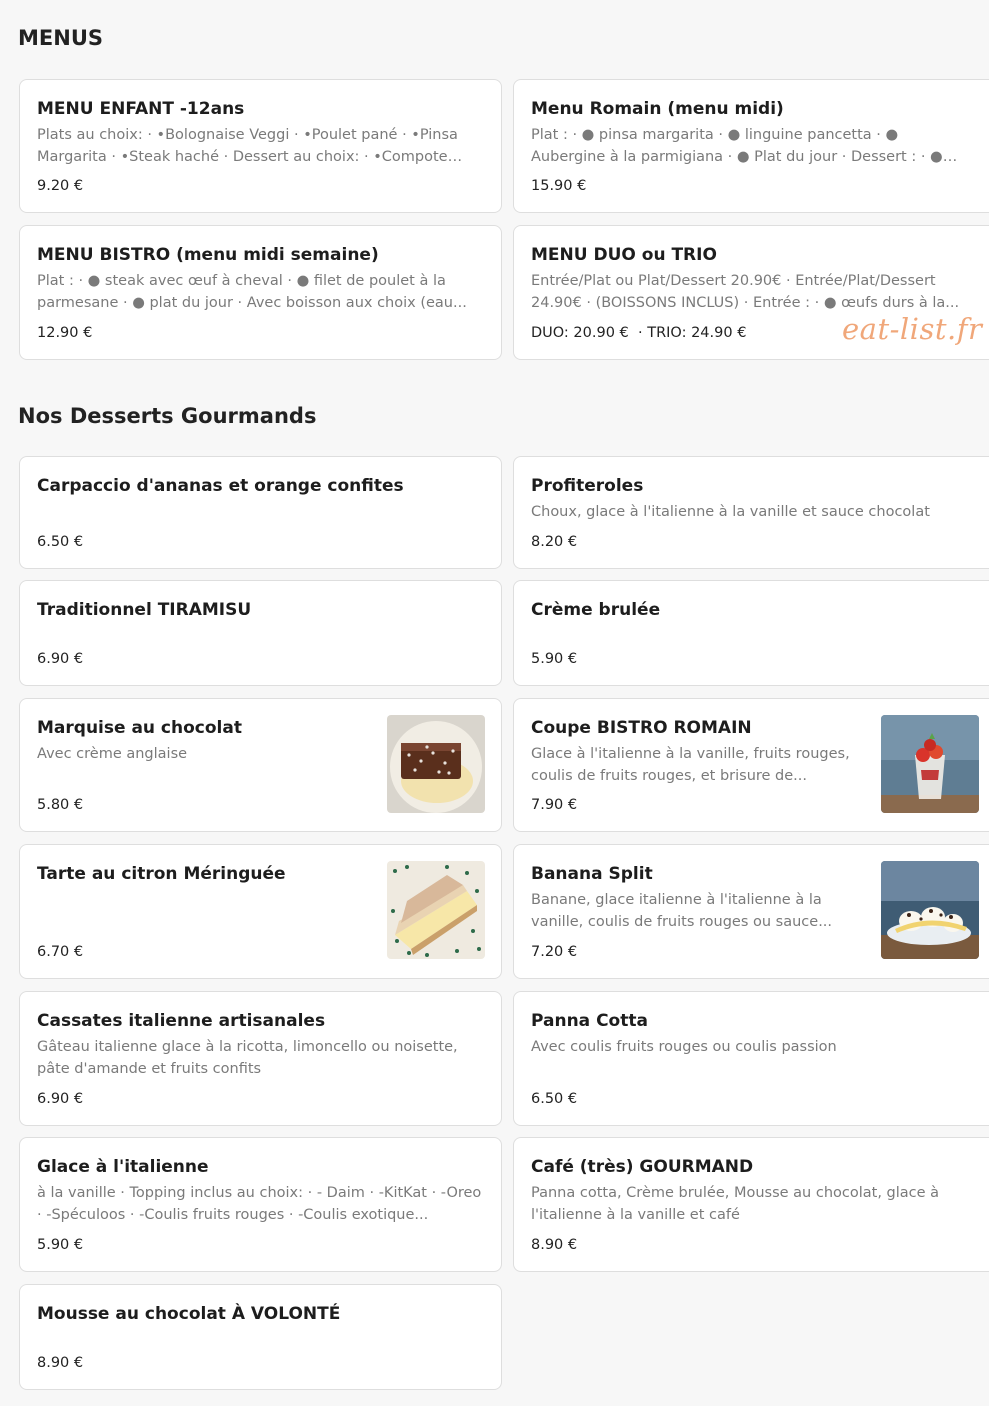  What do you see at coordinates (60, 805) in the screenshot?
I see `item-price: 5.80 €` at bounding box center [60, 805].